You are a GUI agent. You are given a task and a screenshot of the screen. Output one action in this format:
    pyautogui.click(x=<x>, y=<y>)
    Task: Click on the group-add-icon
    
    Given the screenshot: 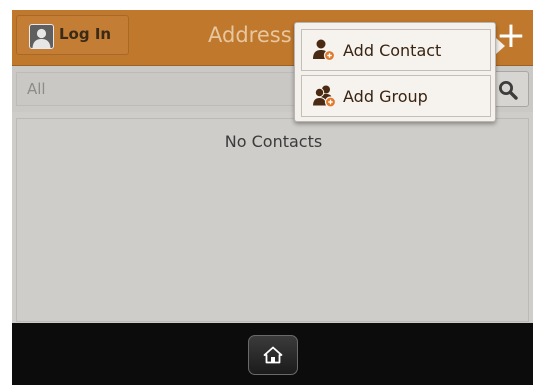 What is the action you would take?
    pyautogui.click(x=324, y=96)
    